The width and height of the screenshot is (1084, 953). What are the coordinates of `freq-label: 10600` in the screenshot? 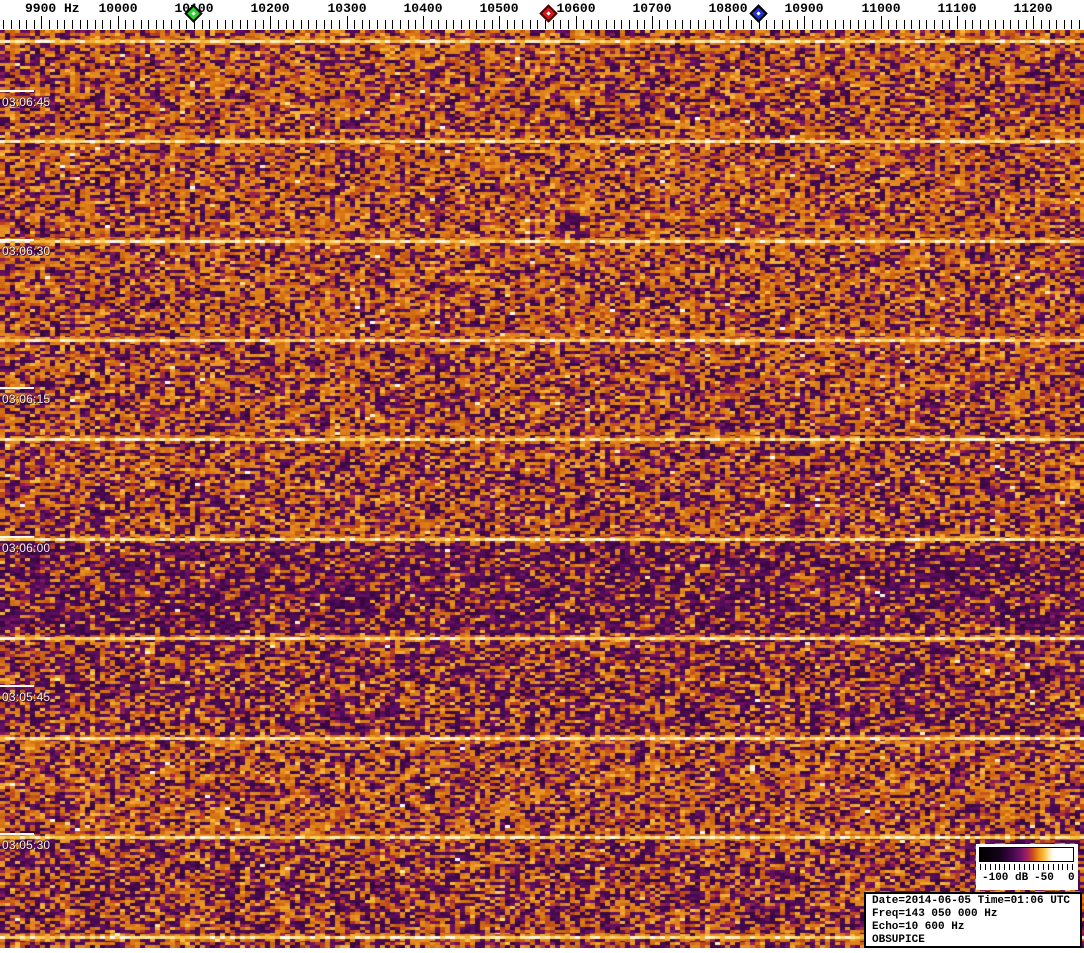 It's located at (576, 8).